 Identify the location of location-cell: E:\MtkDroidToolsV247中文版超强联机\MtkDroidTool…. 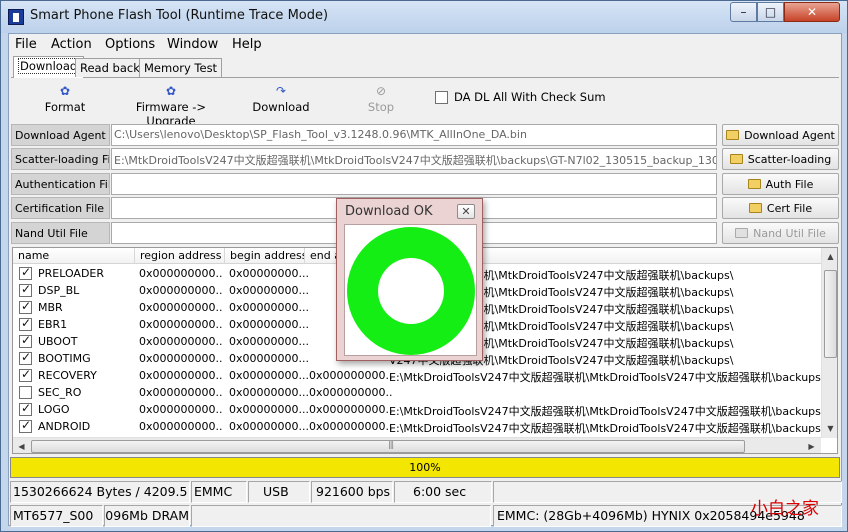
(605, 411).